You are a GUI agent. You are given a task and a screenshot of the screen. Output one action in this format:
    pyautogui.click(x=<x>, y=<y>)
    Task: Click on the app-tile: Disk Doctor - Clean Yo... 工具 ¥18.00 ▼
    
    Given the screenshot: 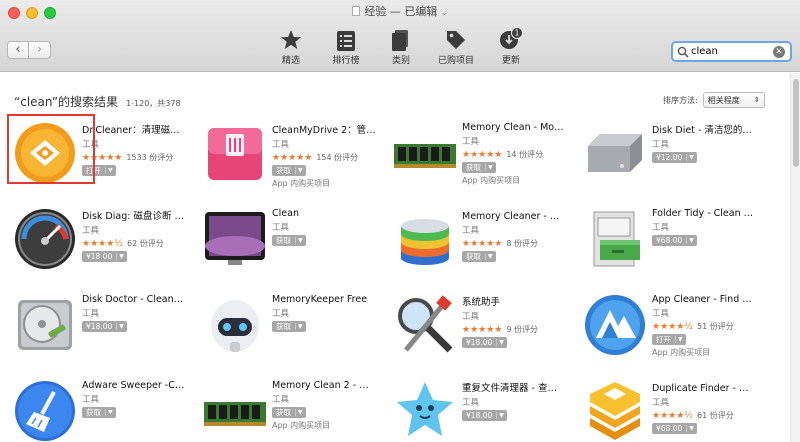 What is the action you would take?
    pyautogui.click(x=95, y=329)
    